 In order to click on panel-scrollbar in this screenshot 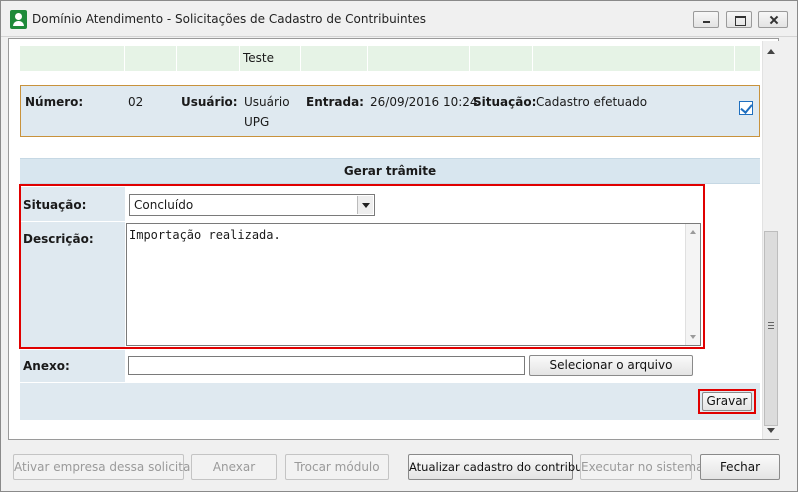, I will do `click(770, 240)`.